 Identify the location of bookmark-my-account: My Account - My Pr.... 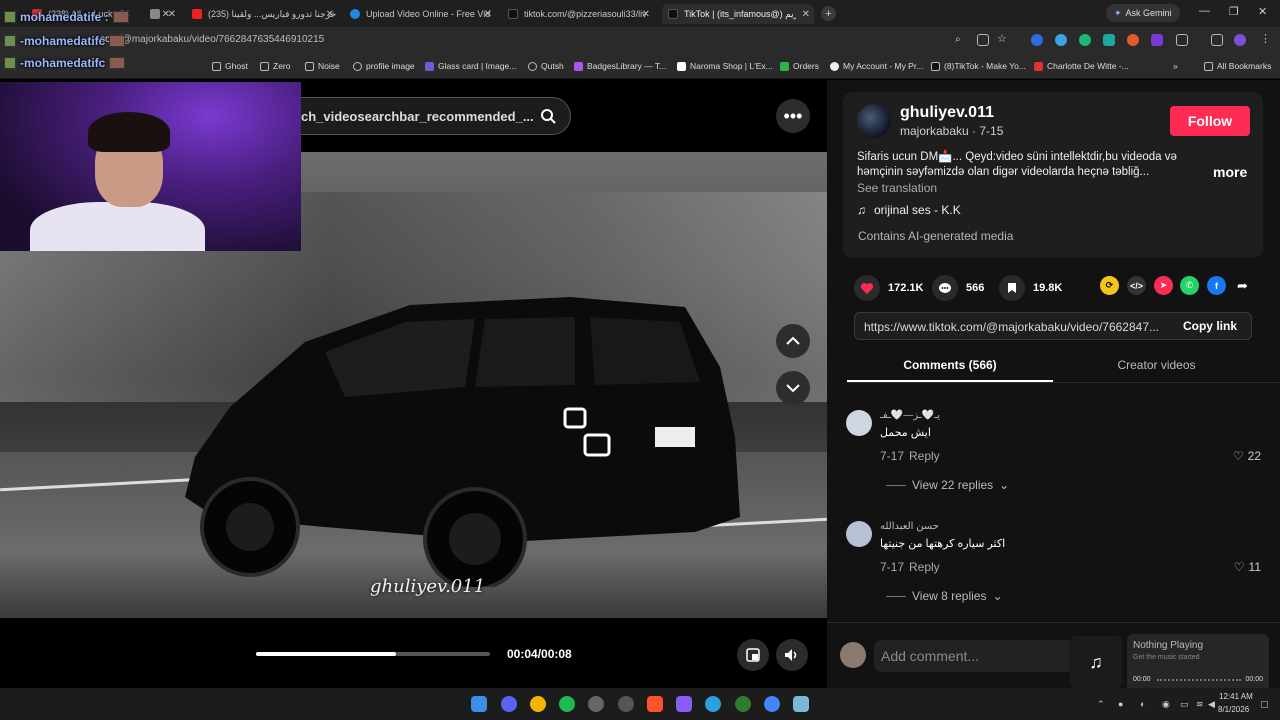
(876, 66).